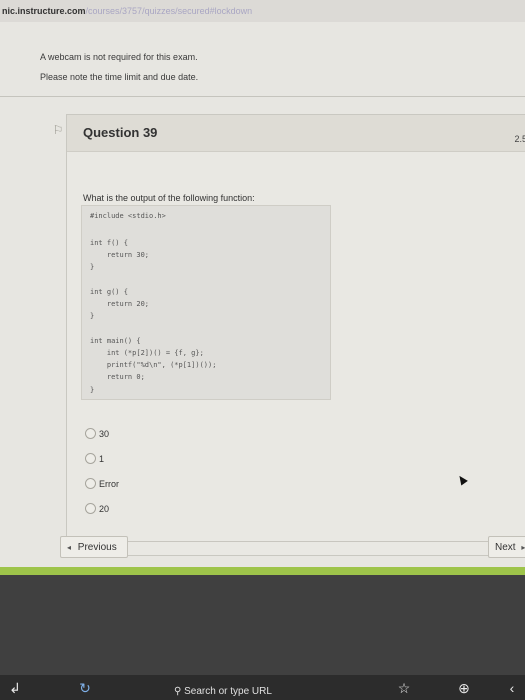 This screenshot has height=700, width=525. I want to click on search-input: ⚲ Search or type URL, so click(249, 691).